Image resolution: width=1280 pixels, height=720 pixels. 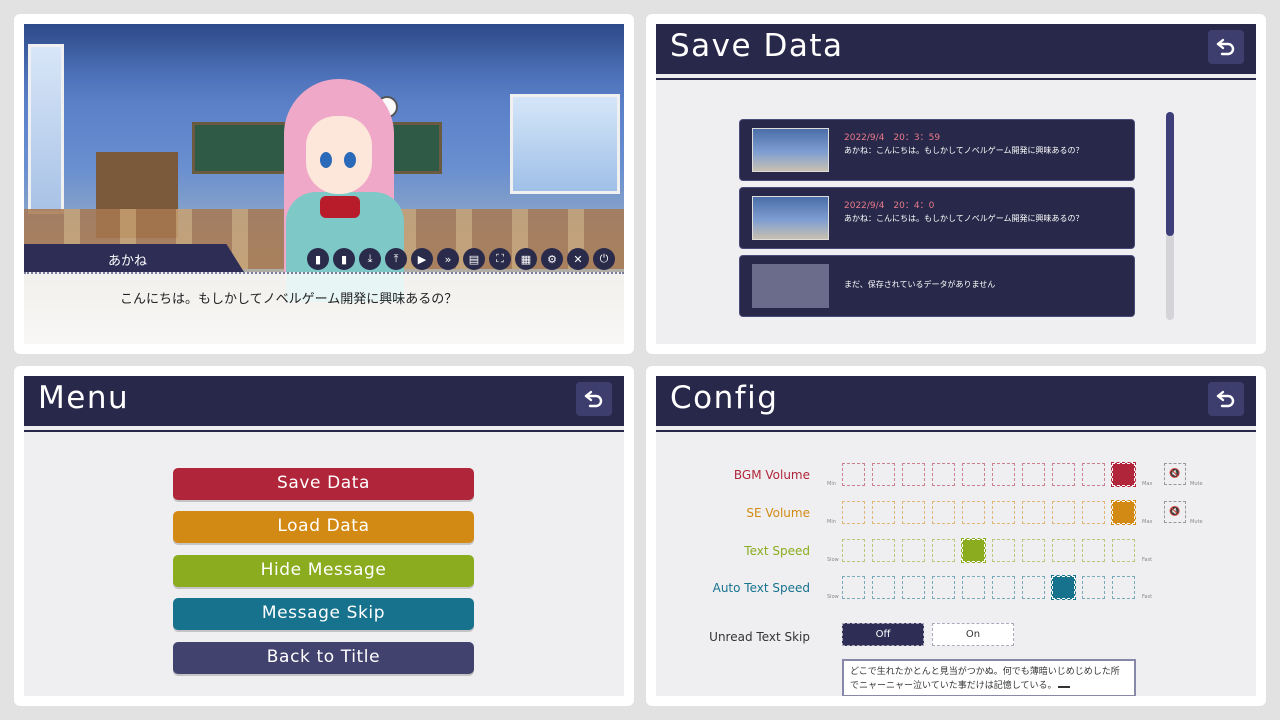 I want to click on unread-skip-off-button: Off, so click(x=883, y=634).